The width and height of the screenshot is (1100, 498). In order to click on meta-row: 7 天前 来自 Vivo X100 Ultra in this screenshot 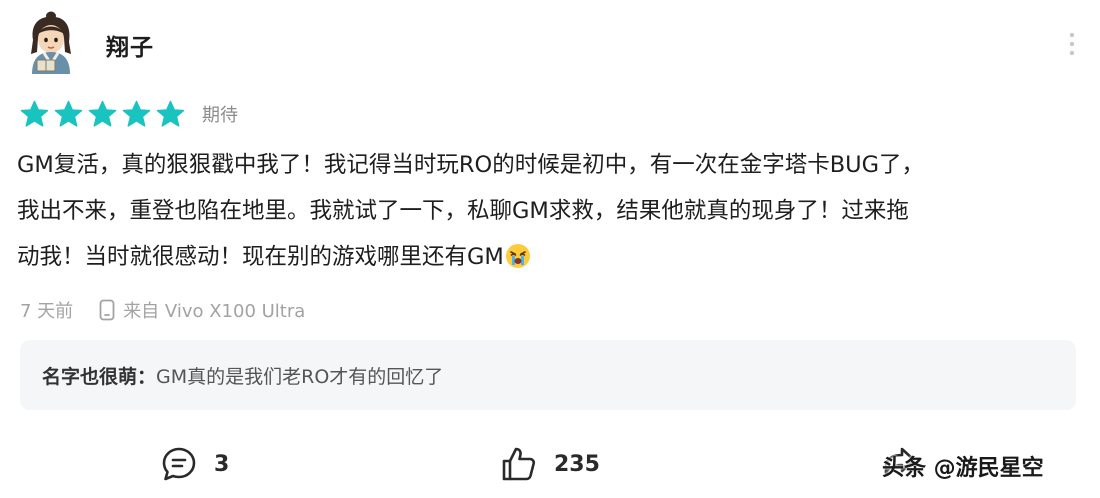, I will do `click(162, 310)`.